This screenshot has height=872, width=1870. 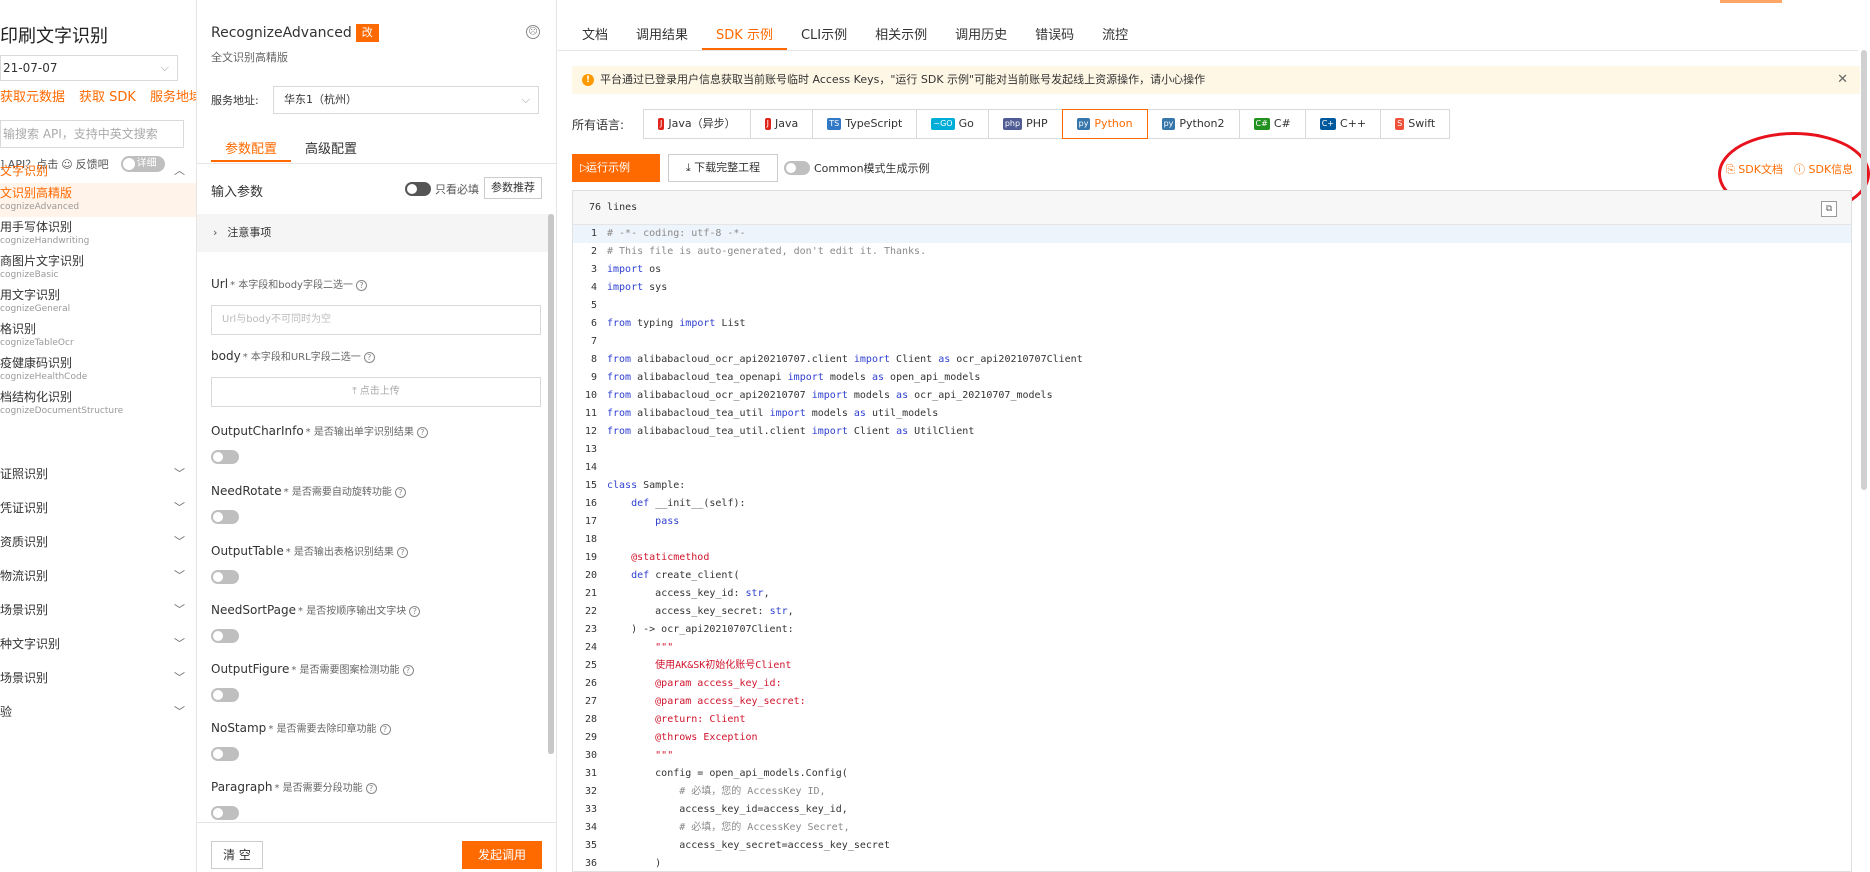 I want to click on param-recommend-button: 参数推荐, so click(x=513, y=188).